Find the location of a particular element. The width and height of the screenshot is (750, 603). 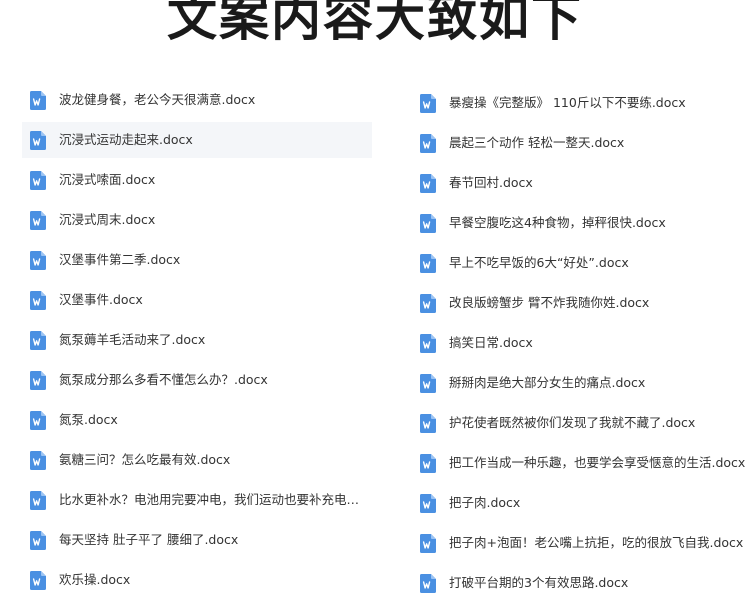

file-item: 氮泵薅羊毛活动来了.docx is located at coordinates (197, 340).